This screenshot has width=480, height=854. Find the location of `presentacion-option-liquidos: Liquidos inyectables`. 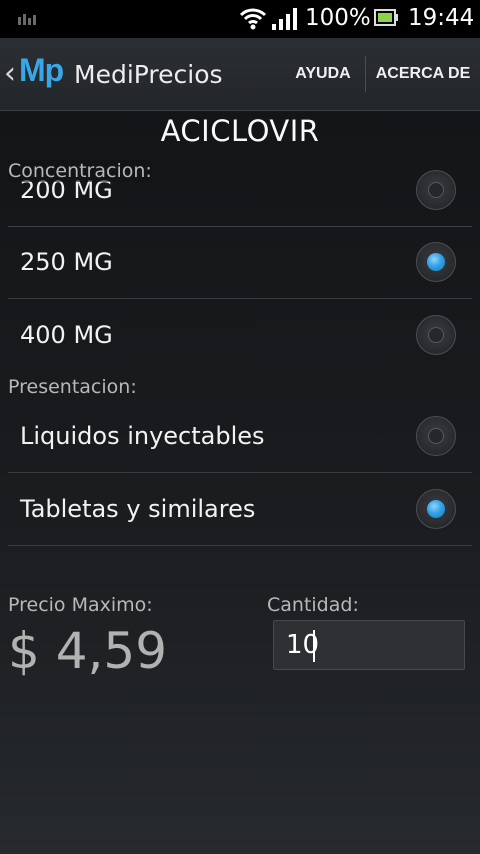

presentacion-option-liquidos: Liquidos inyectables is located at coordinates (240, 436).